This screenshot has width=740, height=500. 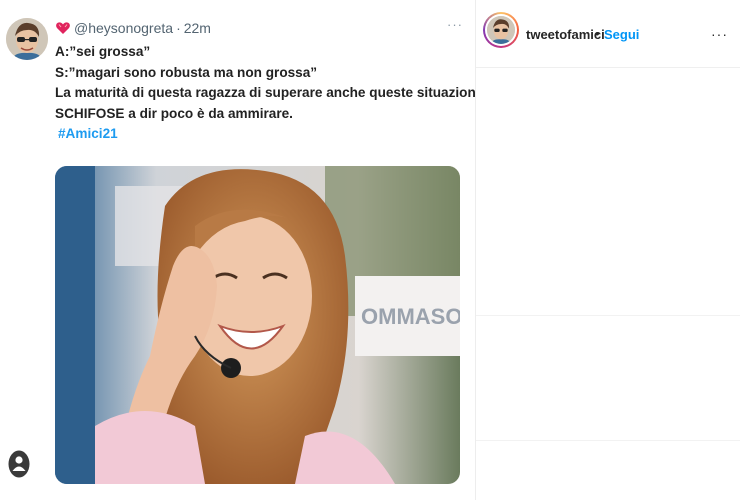 I want to click on tweet-line: S:”magari sono robusta ma non grossa”, so click(x=186, y=72).